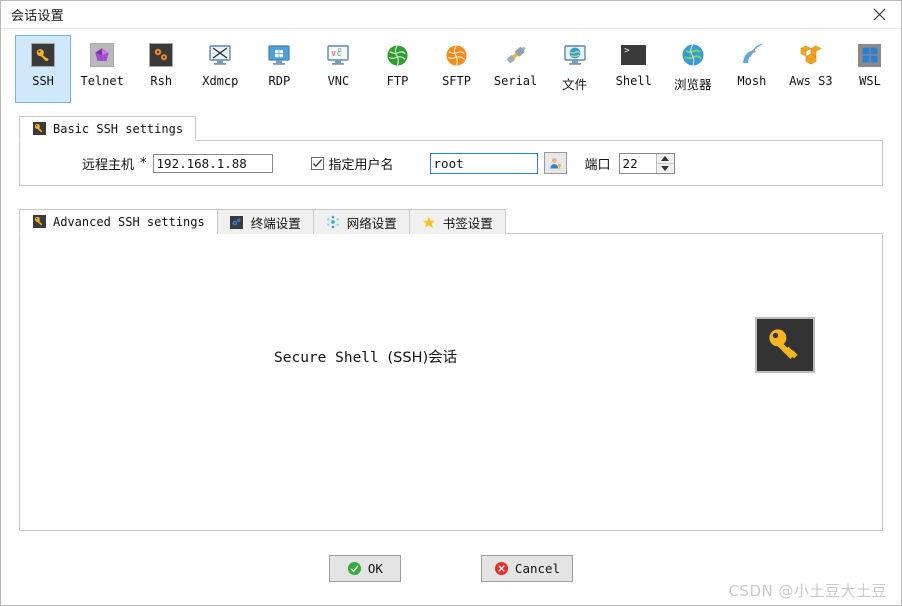 The image size is (902, 606). Describe the element at coordinates (161, 69) in the screenshot. I see `protocol-rsh: Rsh` at that location.